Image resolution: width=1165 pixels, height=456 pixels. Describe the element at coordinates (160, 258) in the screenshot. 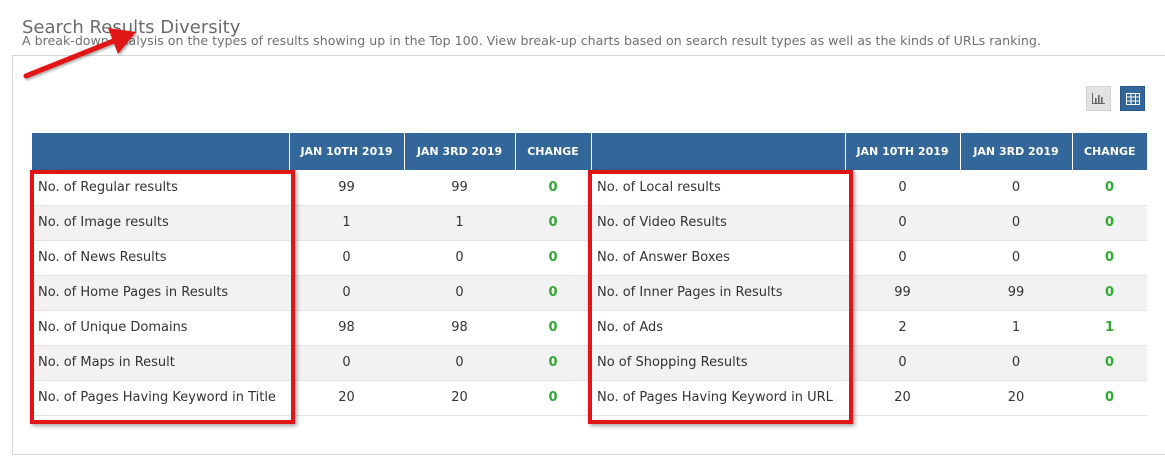

I see `row-label: No. of News Results` at that location.